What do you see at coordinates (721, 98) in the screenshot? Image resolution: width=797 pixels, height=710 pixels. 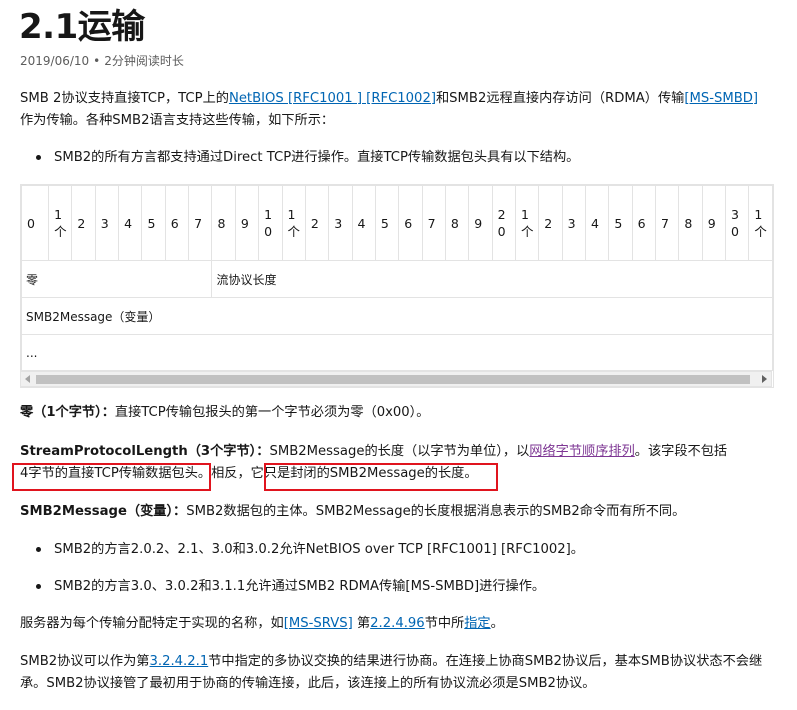 I see `ms-smbd-link: [MS-SMBD]` at bounding box center [721, 98].